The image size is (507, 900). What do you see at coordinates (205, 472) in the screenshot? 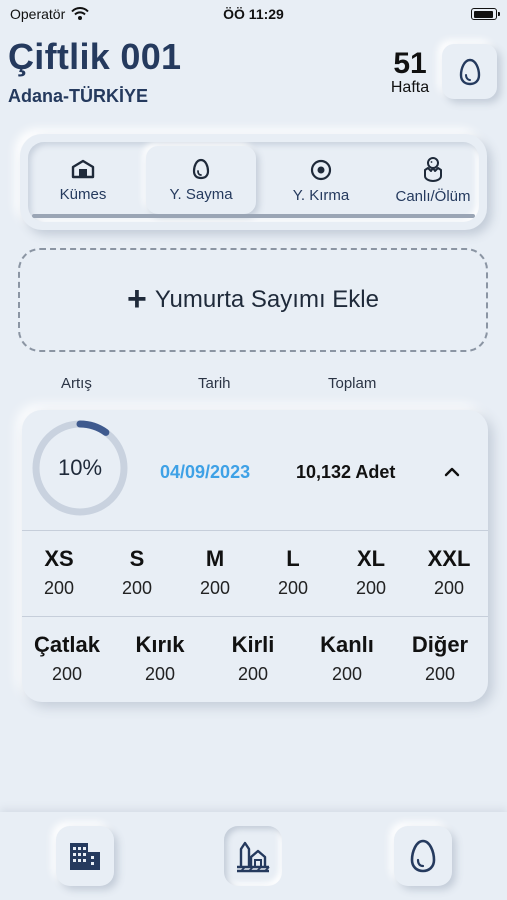
I see `record-date: 04/09/2023` at bounding box center [205, 472].